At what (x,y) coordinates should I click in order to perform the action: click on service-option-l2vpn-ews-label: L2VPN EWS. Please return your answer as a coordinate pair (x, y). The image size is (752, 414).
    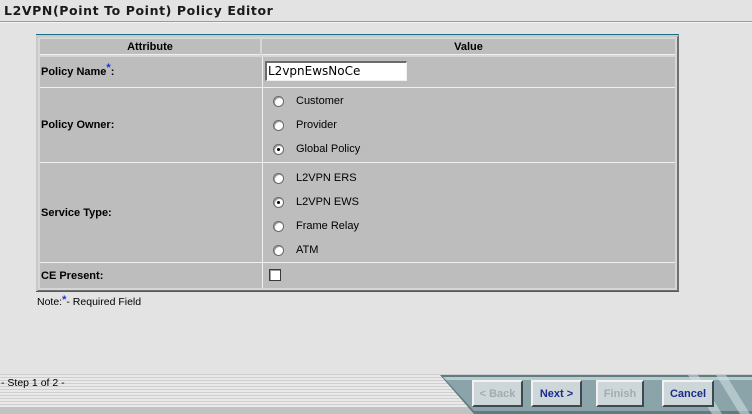
    Looking at the image, I should click on (327, 202).